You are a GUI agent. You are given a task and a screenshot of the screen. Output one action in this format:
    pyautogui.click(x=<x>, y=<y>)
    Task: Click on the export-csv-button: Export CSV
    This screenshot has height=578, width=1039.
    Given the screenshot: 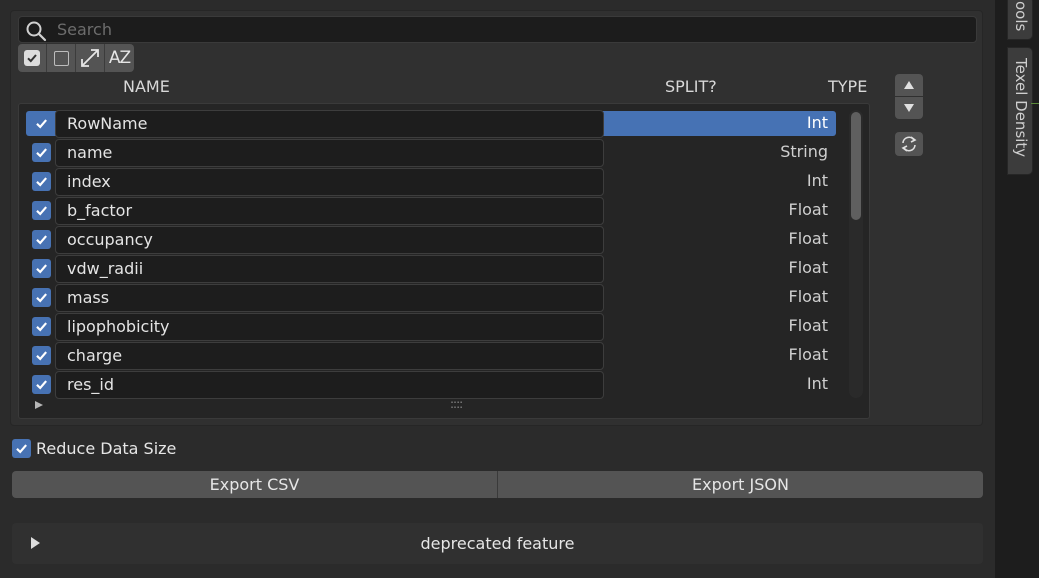 What is the action you would take?
    pyautogui.click(x=255, y=484)
    